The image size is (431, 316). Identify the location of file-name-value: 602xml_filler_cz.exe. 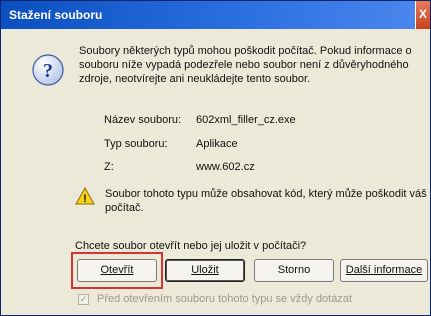
(246, 120).